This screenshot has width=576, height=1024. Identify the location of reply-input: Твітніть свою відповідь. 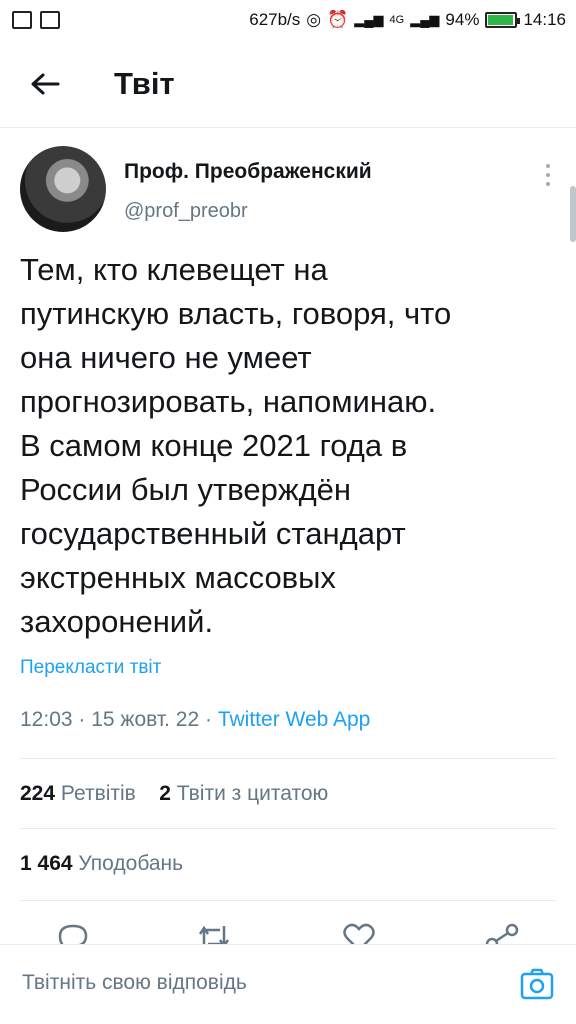
(134, 983).